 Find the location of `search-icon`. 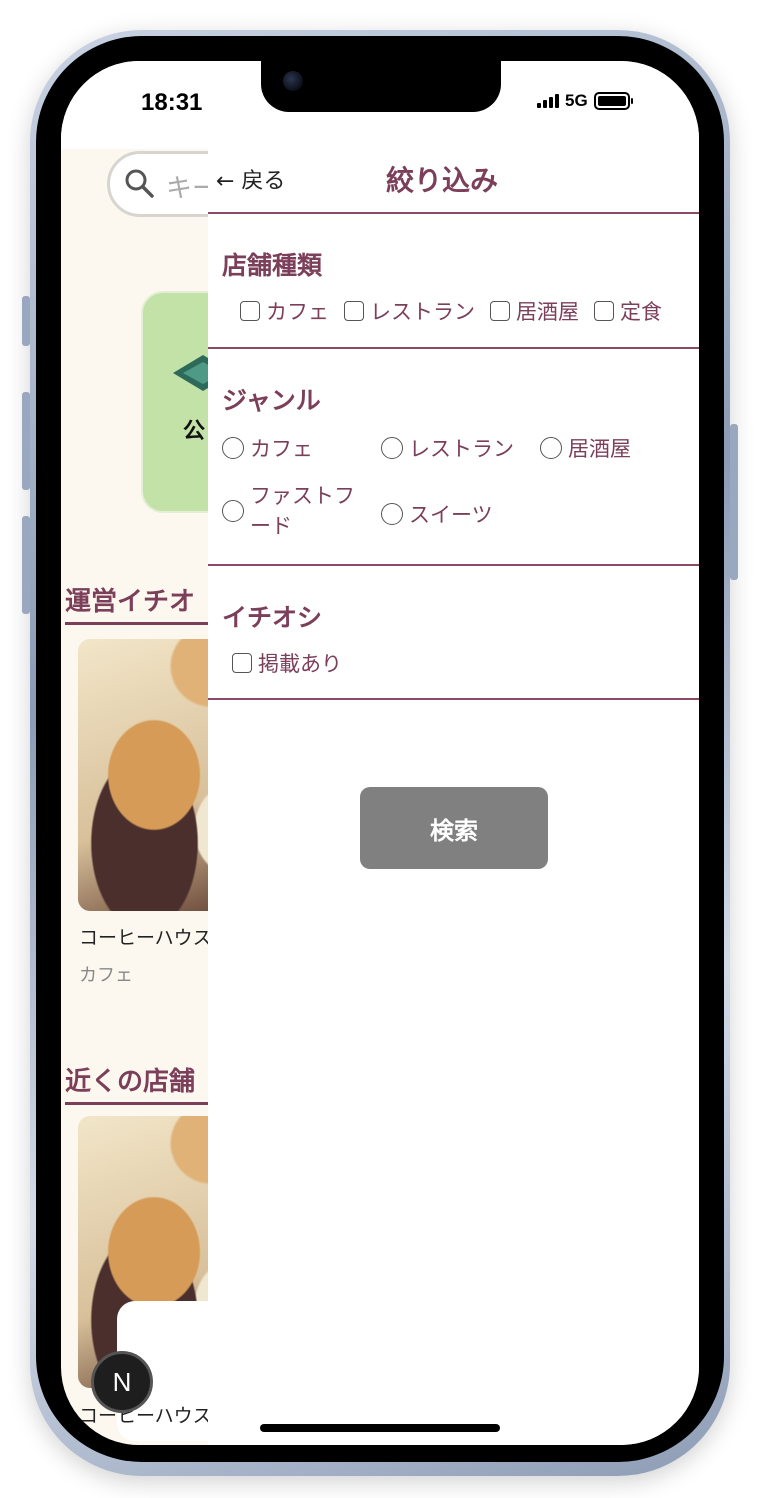

search-icon is located at coordinates (139, 183).